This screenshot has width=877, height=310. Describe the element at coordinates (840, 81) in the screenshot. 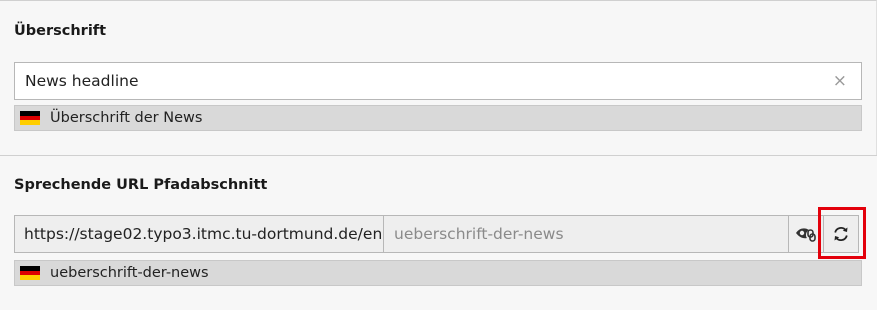

I see `clear-icon: ×` at that location.